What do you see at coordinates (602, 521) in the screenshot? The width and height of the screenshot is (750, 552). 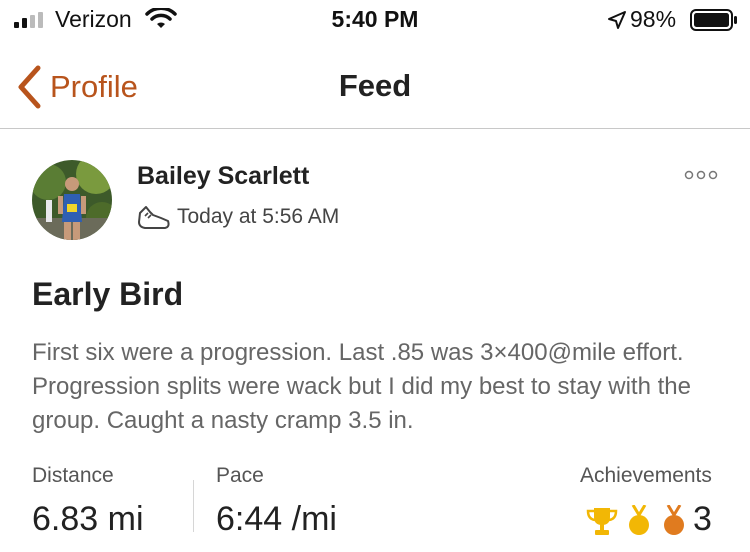 I see `trophy-icon` at bounding box center [602, 521].